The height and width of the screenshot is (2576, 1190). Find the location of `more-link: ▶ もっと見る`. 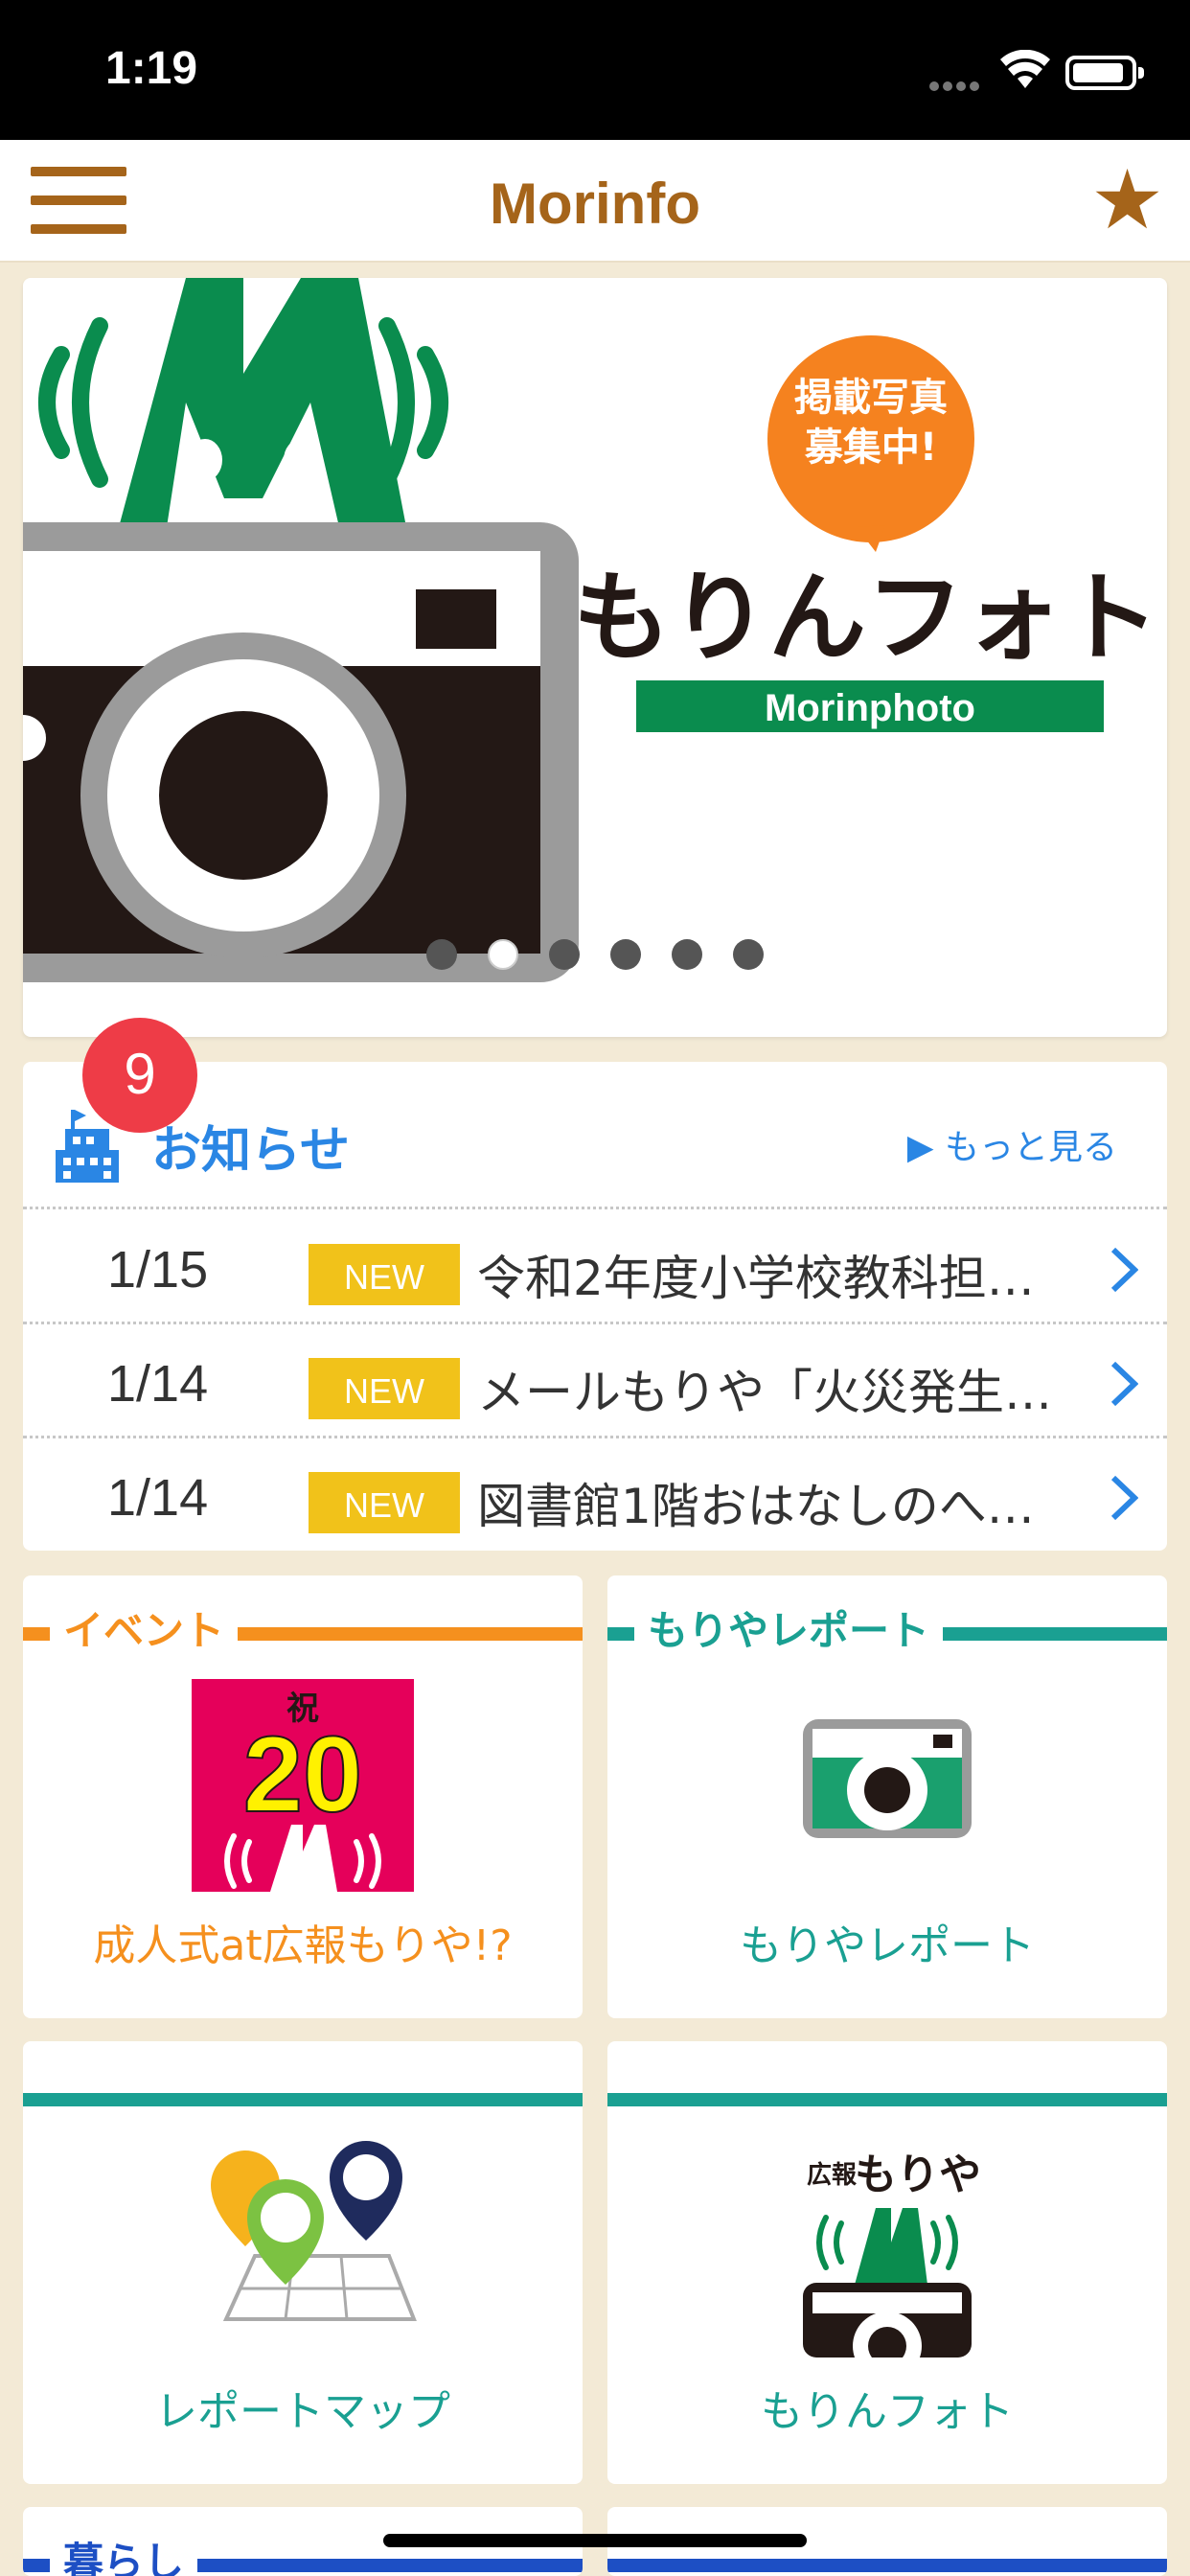

more-link: ▶ もっと見る is located at coordinates (1012, 1144).